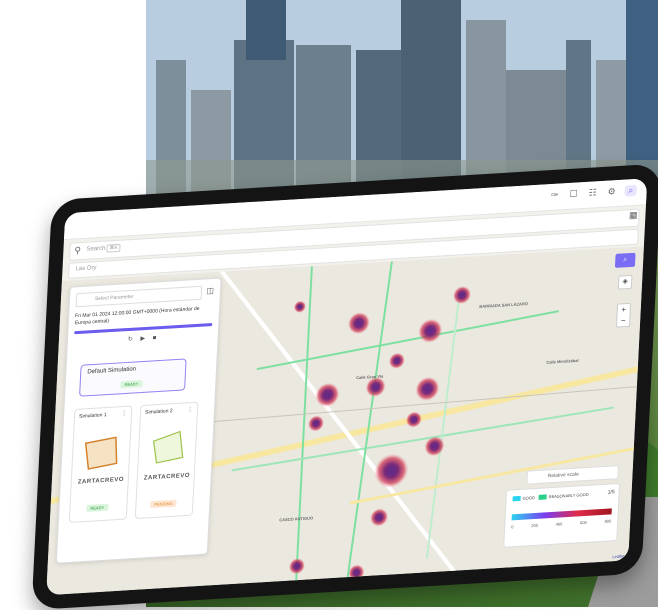 Image resolution: width=658 pixels, height=610 pixels. What do you see at coordinates (554, 195) in the screenshot?
I see `share-icon: ✑` at bounding box center [554, 195].